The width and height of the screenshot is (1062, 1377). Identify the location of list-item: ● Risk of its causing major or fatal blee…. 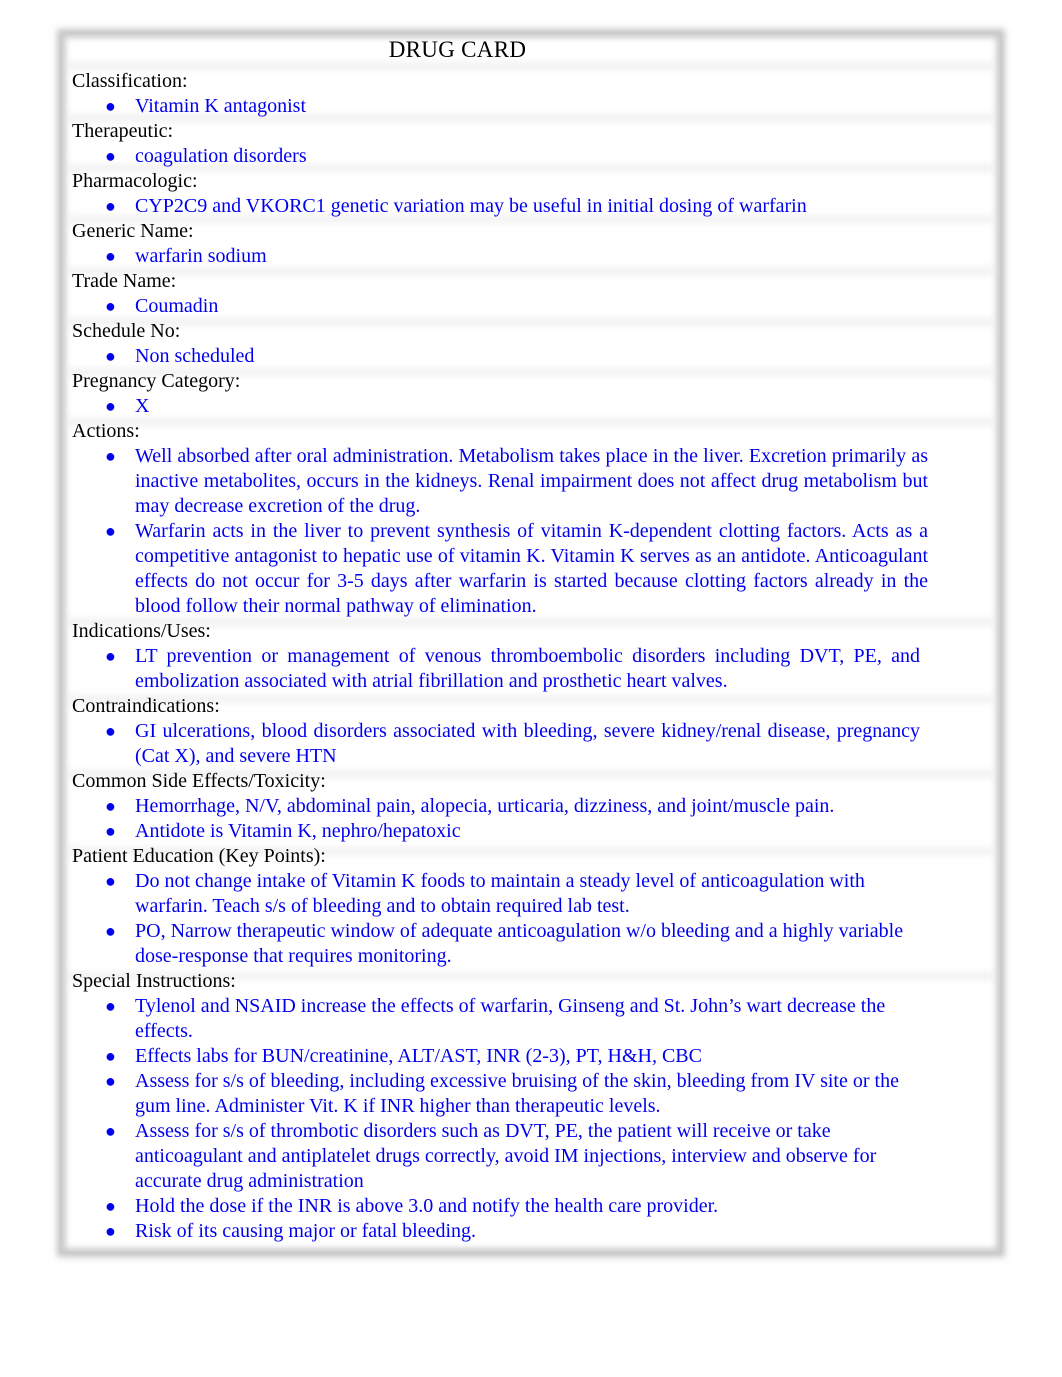
(493, 1231).